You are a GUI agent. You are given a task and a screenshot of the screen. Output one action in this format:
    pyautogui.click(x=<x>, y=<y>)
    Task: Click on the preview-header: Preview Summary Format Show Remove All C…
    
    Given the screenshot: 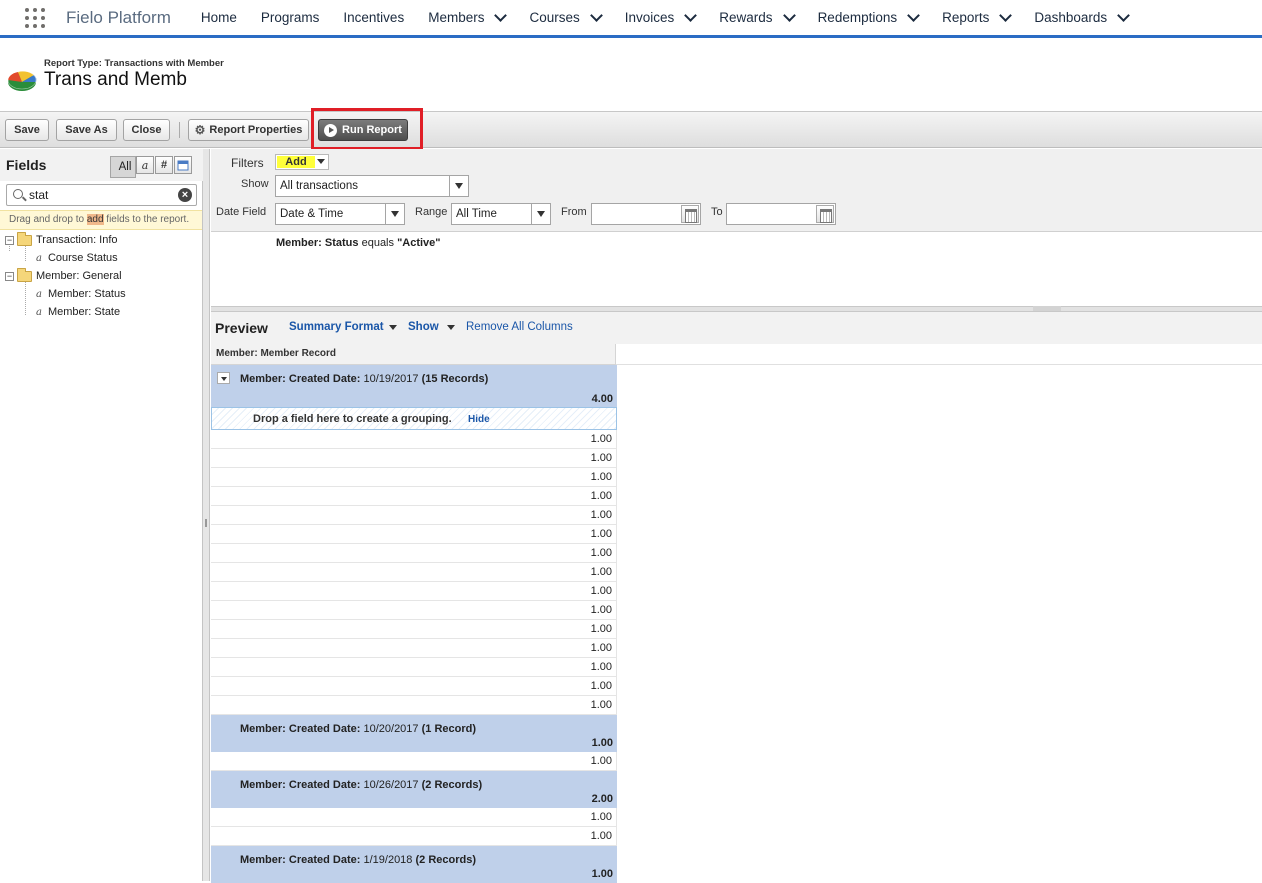 What is the action you would take?
    pyautogui.click(x=736, y=328)
    